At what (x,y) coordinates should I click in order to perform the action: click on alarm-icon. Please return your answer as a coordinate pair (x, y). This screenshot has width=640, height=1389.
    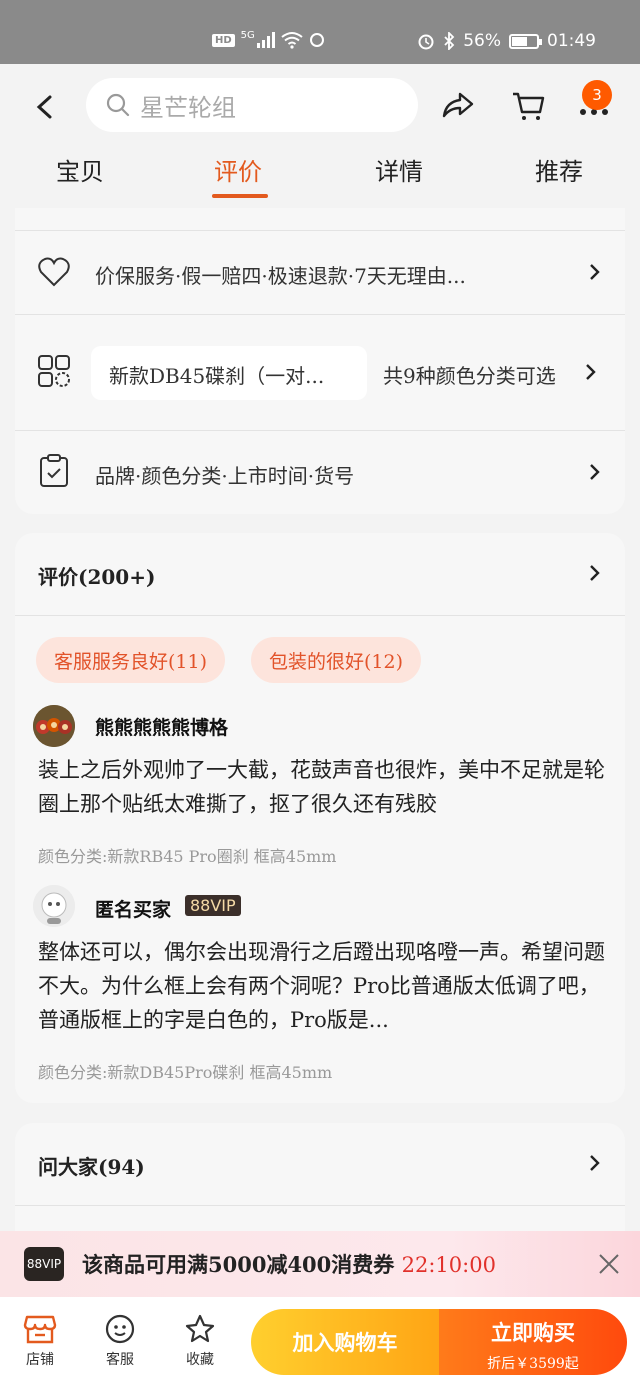
    Looking at the image, I should click on (426, 42).